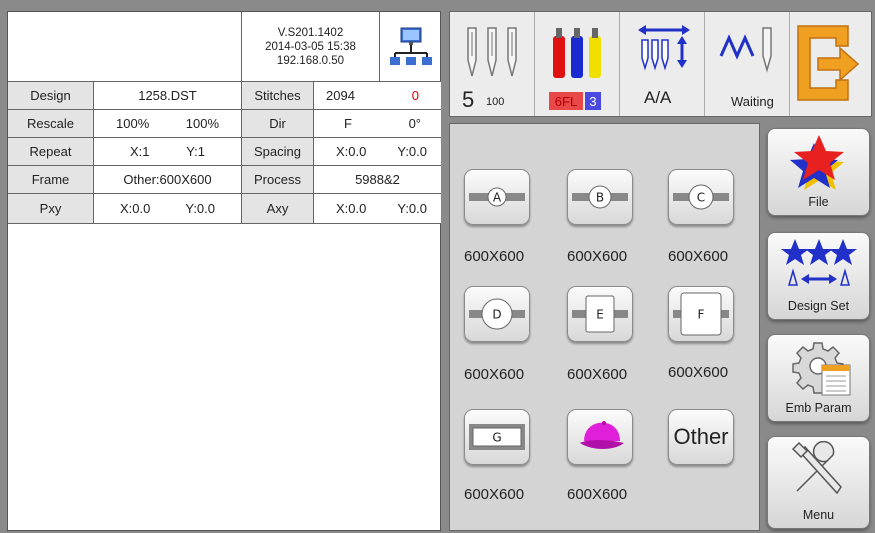 This screenshot has width=875, height=533. I want to click on machine-state: Waiting, so click(747, 64).